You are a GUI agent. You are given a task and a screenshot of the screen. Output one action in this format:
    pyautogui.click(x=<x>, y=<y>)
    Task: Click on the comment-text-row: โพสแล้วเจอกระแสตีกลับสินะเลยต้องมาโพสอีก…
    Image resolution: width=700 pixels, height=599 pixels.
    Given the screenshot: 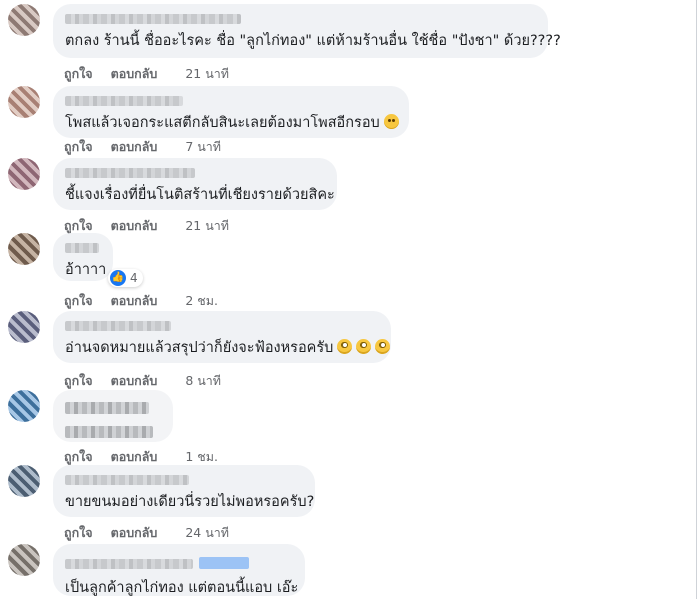 What is the action you would take?
    pyautogui.click(x=232, y=123)
    